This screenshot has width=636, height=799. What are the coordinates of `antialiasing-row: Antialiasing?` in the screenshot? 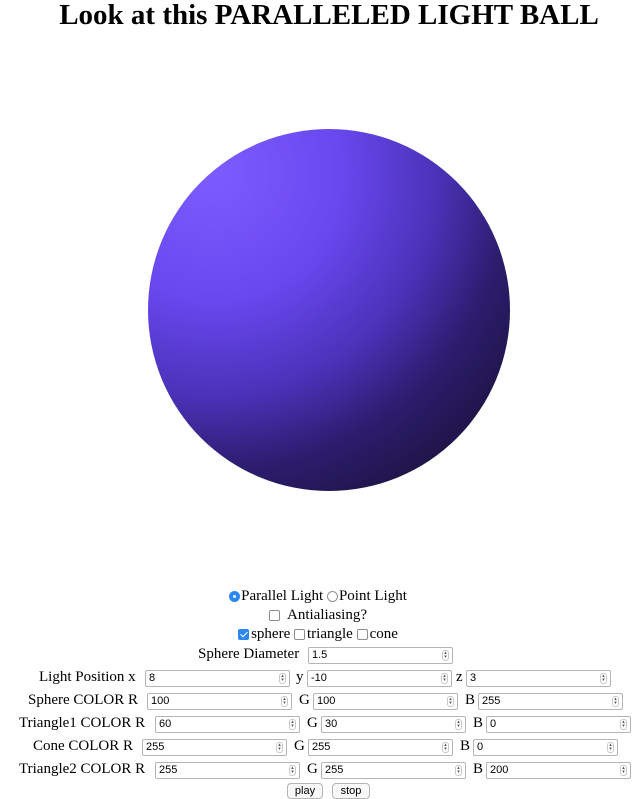 It's located at (318, 617).